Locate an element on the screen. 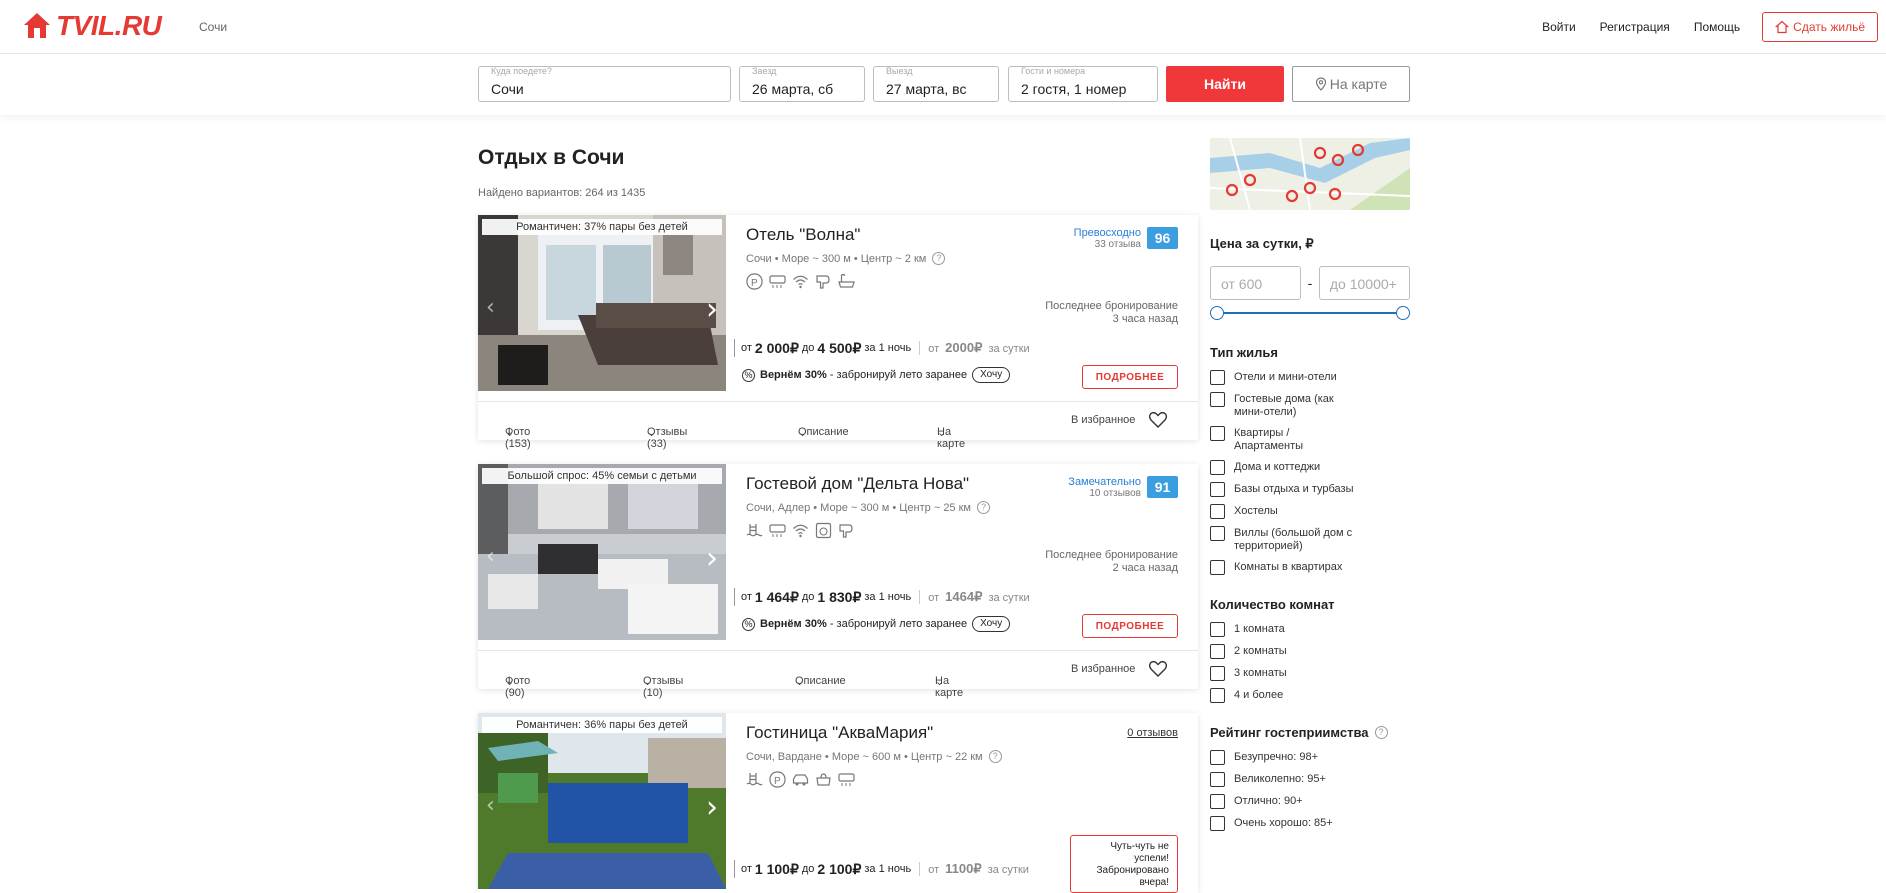  help-link: Помощь is located at coordinates (1717, 27).